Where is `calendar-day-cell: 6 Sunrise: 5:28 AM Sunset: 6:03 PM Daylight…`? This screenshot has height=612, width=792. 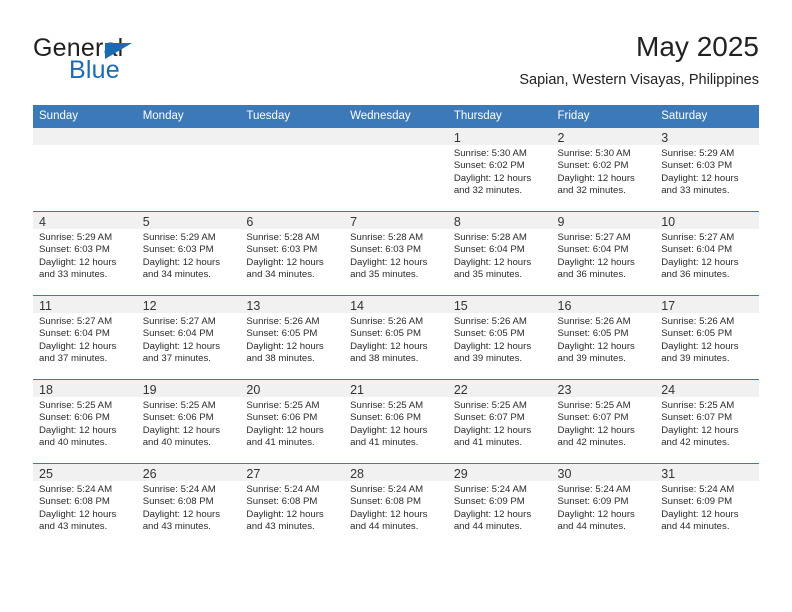
calendar-day-cell: 6 Sunrise: 5:28 AM Sunset: 6:03 PM Daylight… is located at coordinates (292, 253).